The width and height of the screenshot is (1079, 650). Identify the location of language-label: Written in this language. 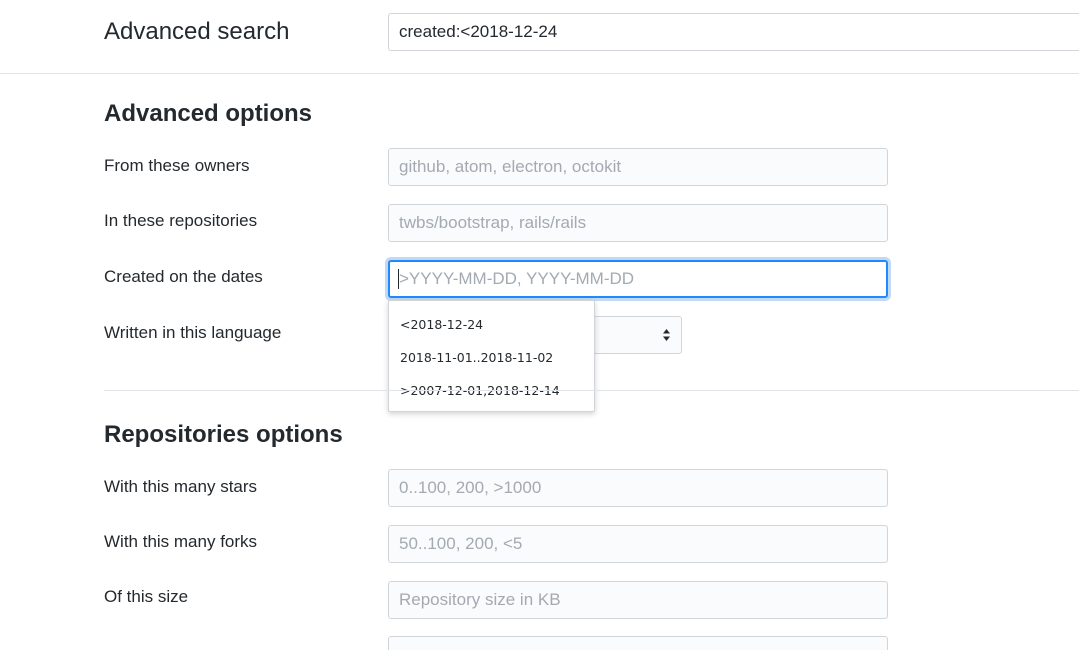
(193, 332).